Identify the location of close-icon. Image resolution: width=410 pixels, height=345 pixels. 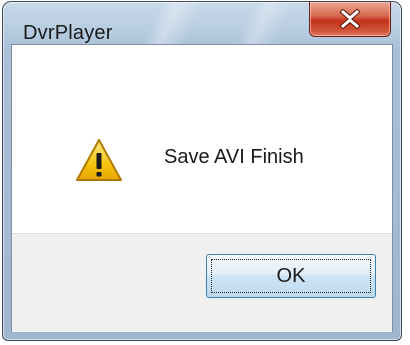
(350, 19).